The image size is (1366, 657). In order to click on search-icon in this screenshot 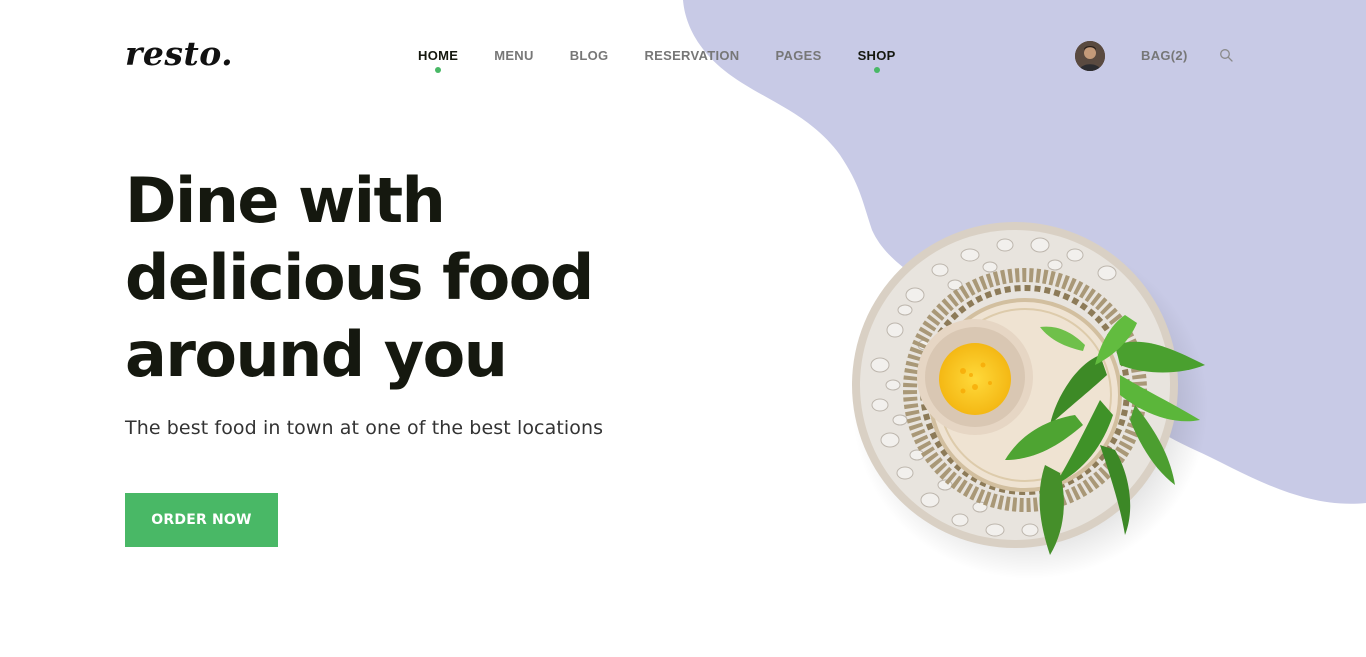, I will do `click(1226, 55)`.